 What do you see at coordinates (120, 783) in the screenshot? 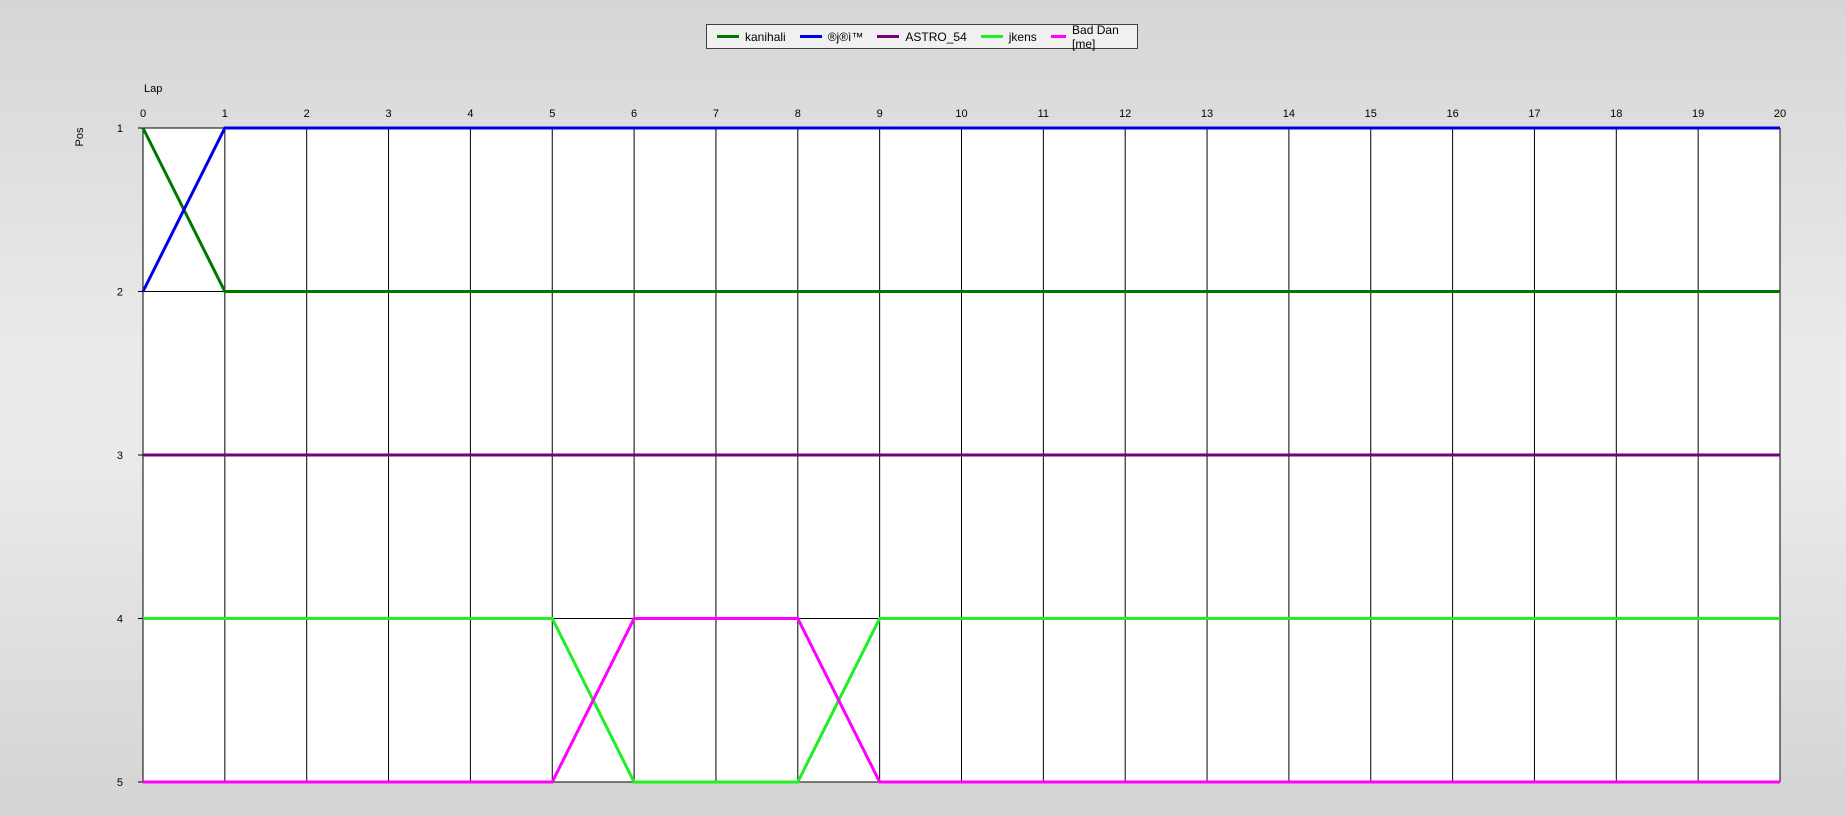
I see `y-tick-label: 5` at bounding box center [120, 783].